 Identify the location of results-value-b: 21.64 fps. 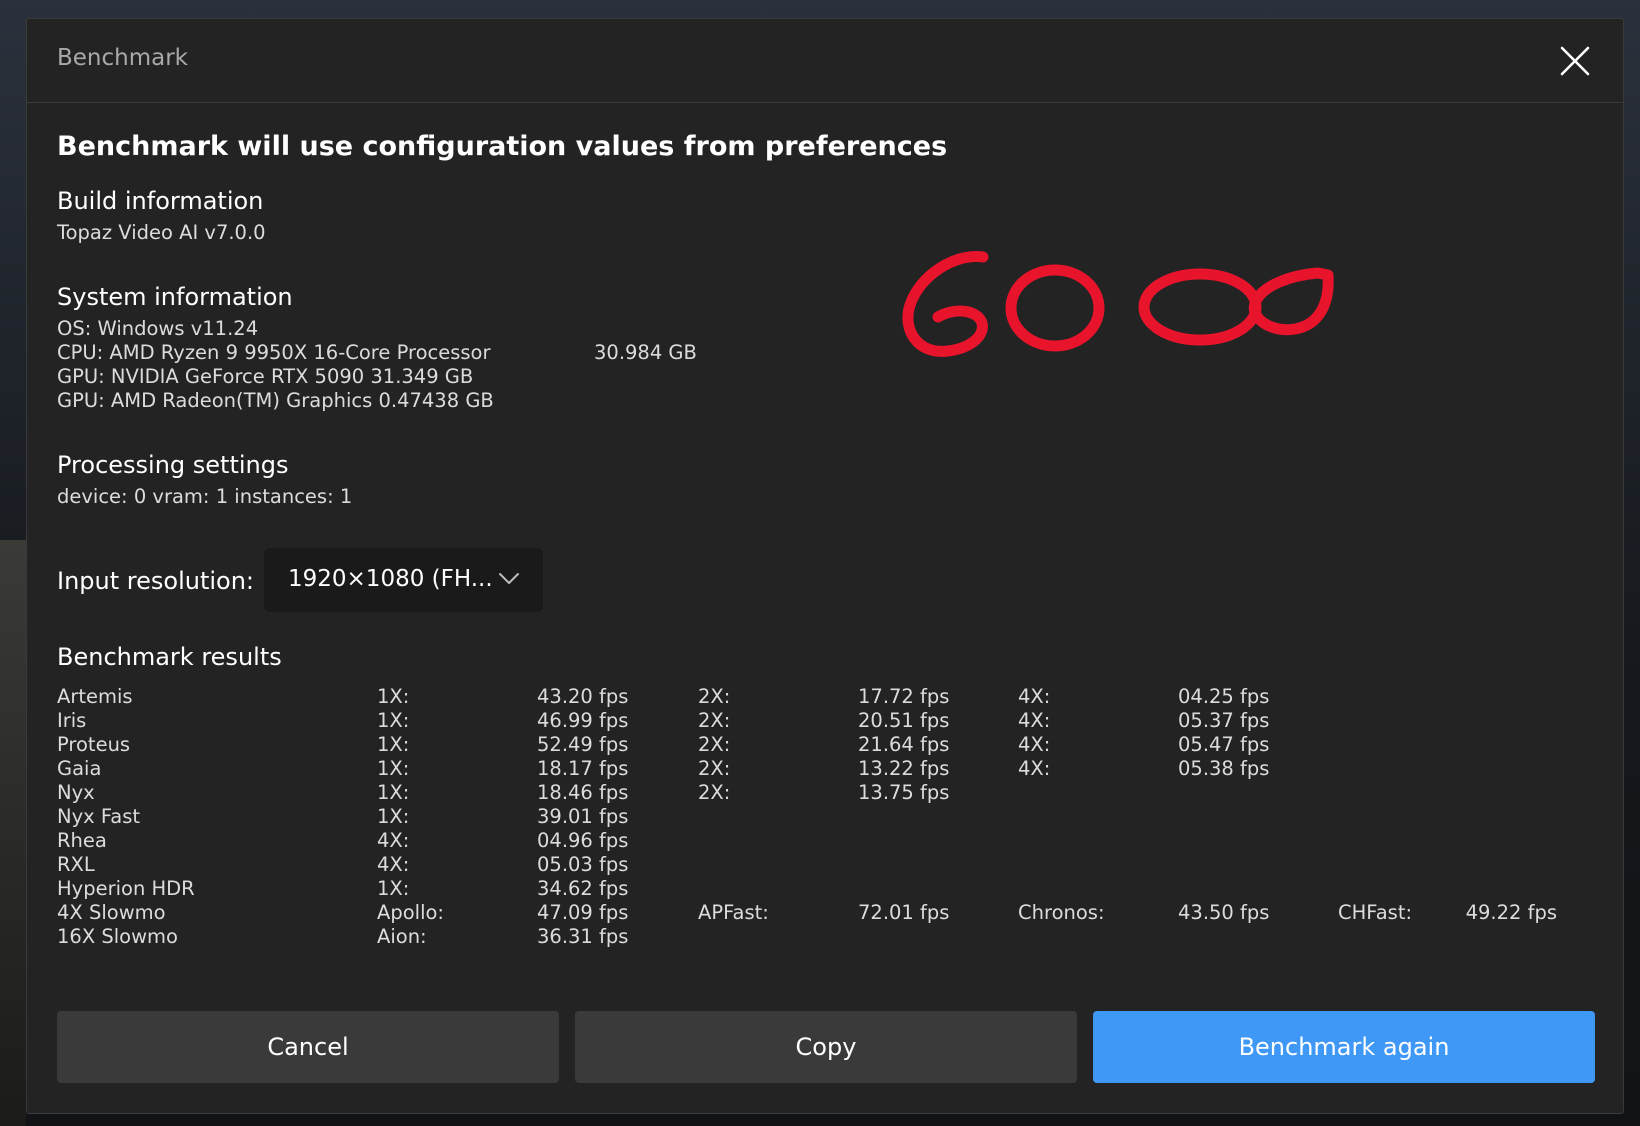
(904, 744).